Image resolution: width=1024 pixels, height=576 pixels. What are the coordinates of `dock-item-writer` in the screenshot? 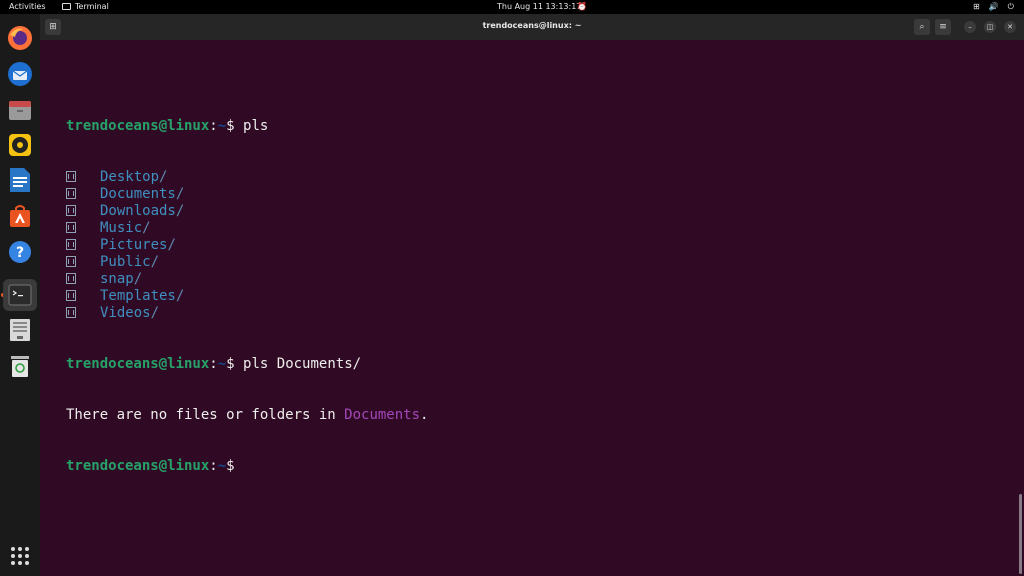 It's located at (20, 180).